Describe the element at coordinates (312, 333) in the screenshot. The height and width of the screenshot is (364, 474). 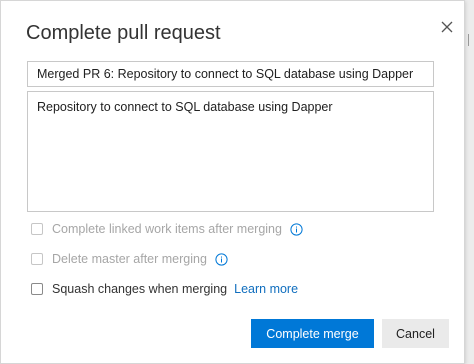
I see `complete-merge-button: Complete merge` at that location.